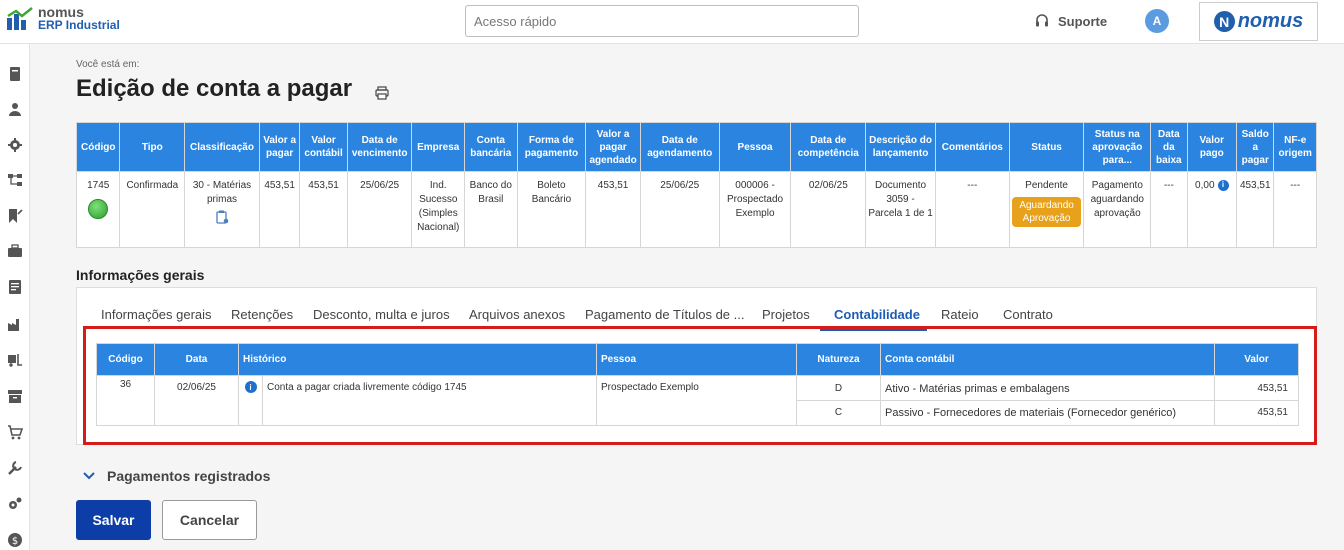  What do you see at coordinates (15, 396) in the screenshot?
I see `box-icon` at bounding box center [15, 396].